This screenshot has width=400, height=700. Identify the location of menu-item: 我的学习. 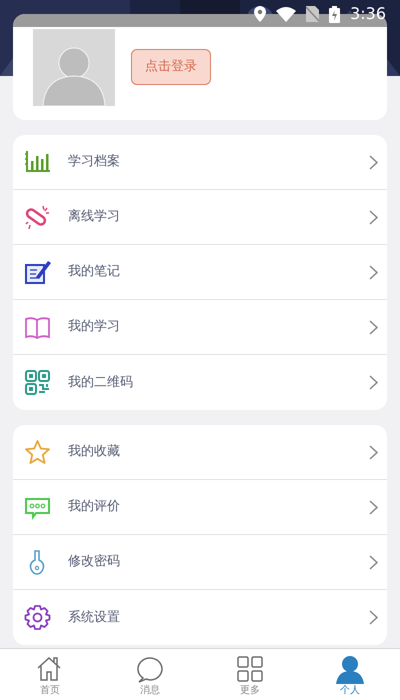
(200, 327).